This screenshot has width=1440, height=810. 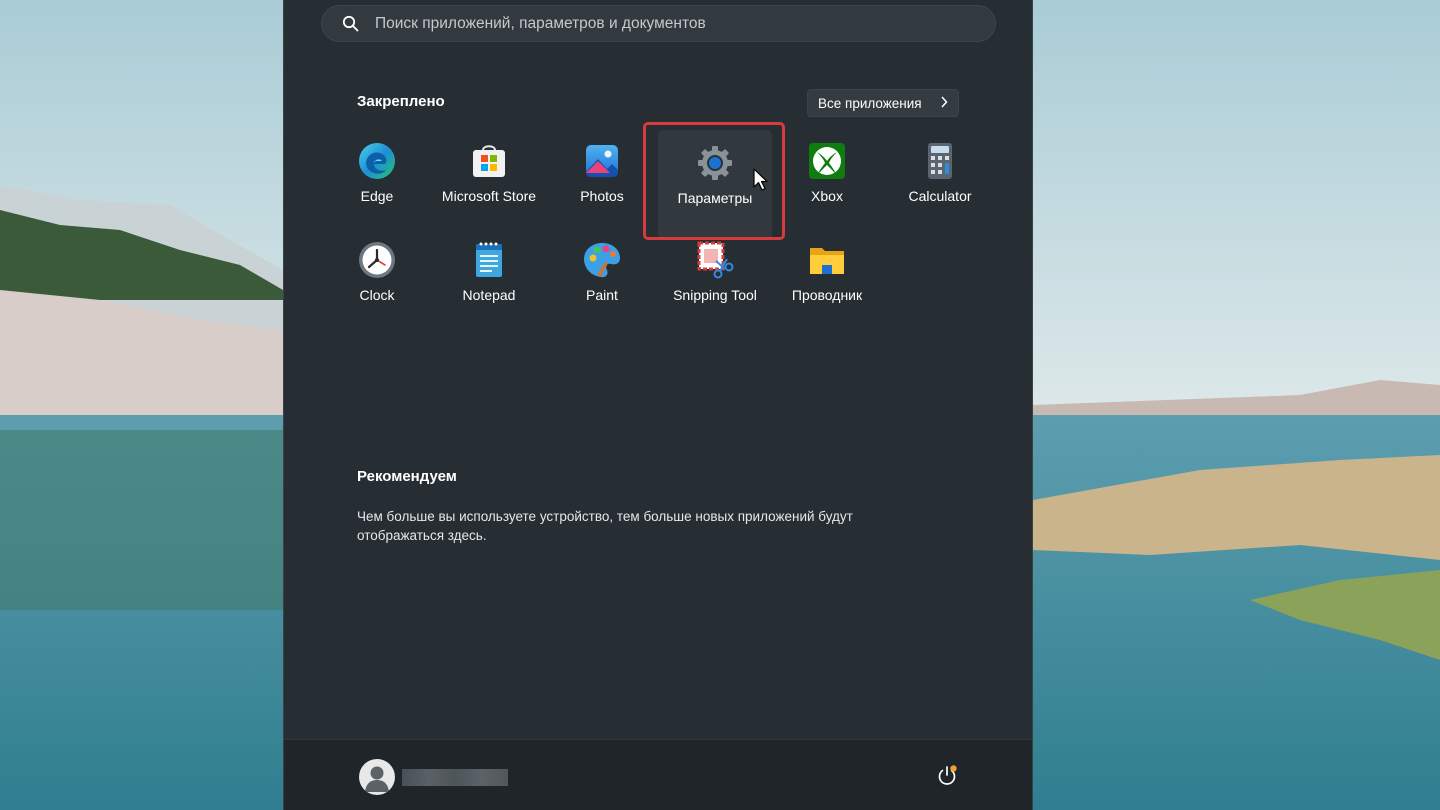 I want to click on recommended-section-title: Рекомендуем, so click(x=407, y=476).